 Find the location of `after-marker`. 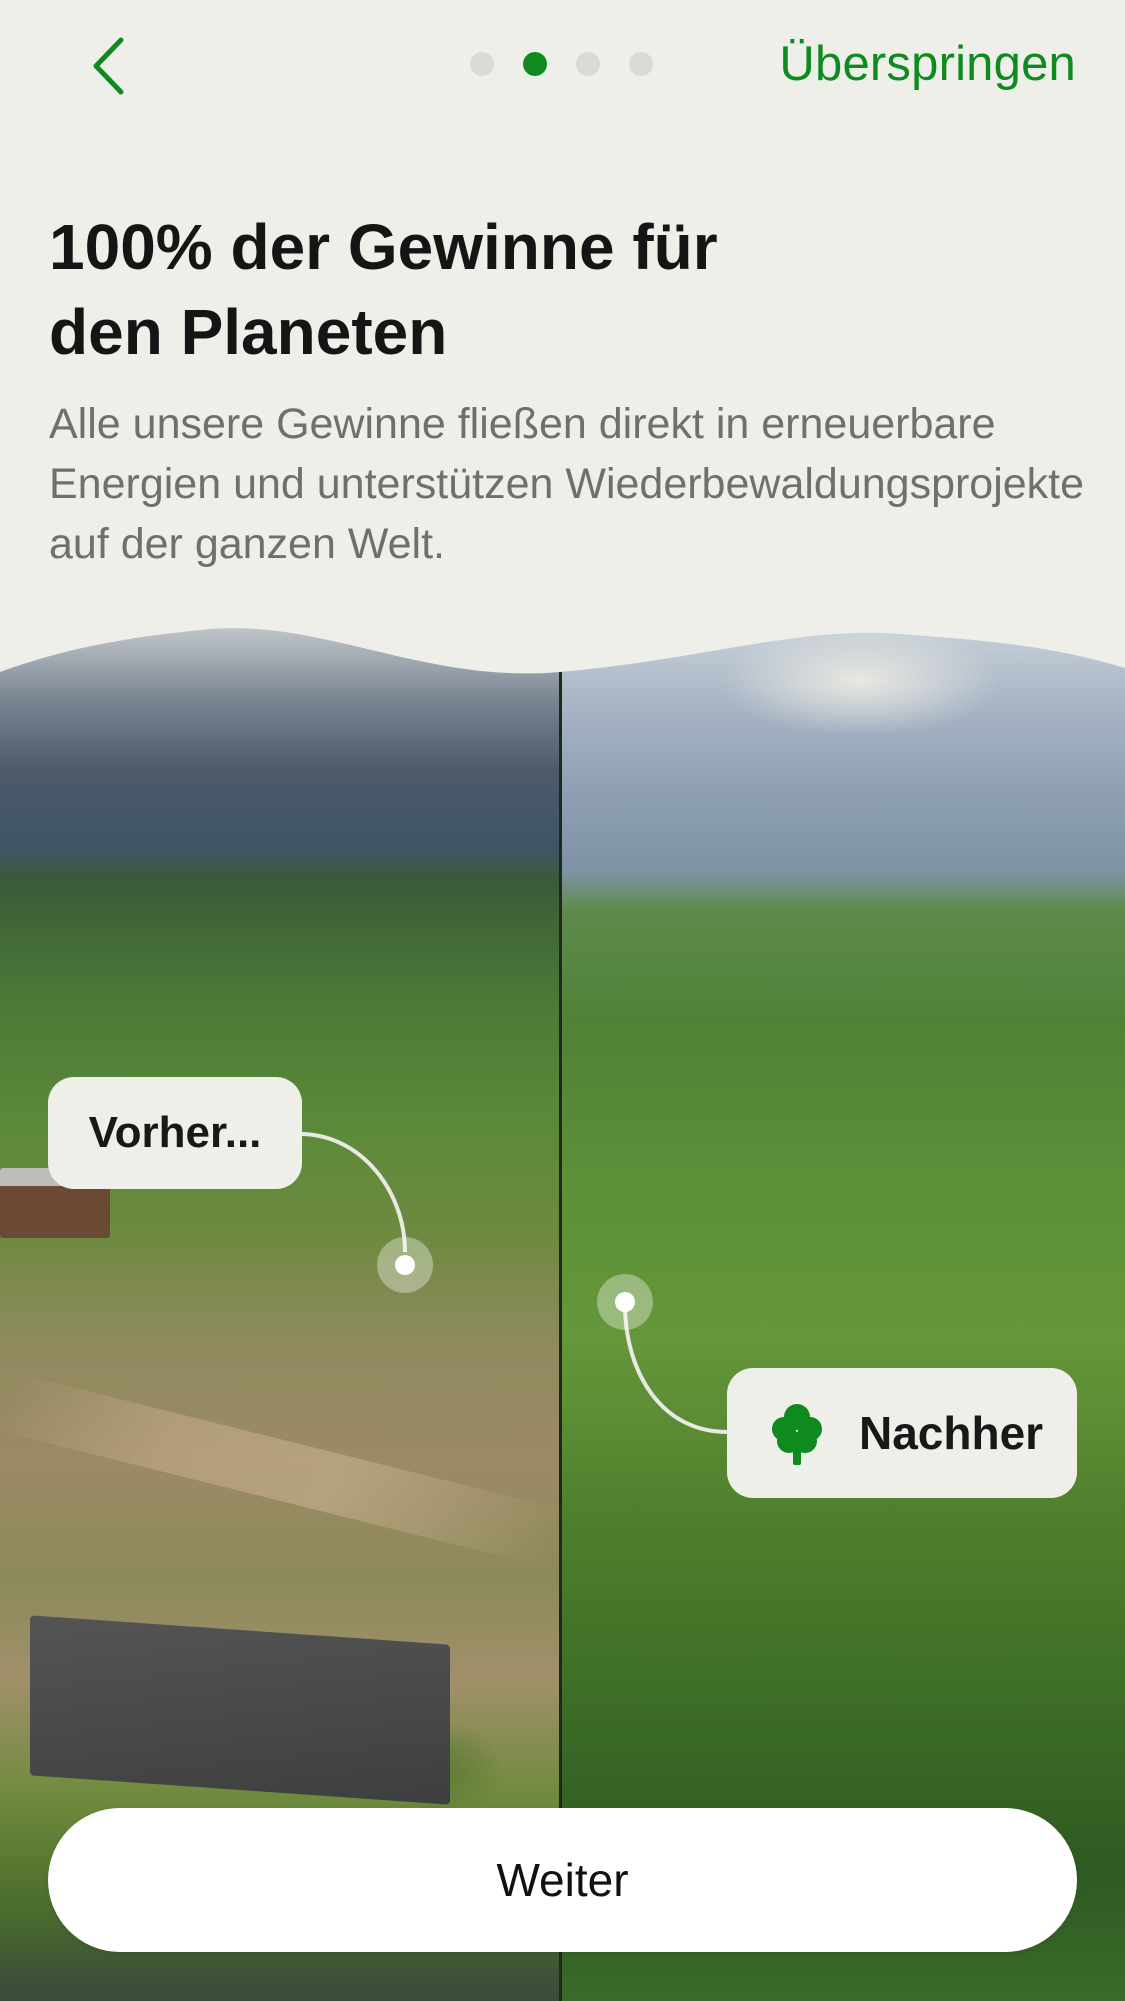

after-marker is located at coordinates (625, 1302).